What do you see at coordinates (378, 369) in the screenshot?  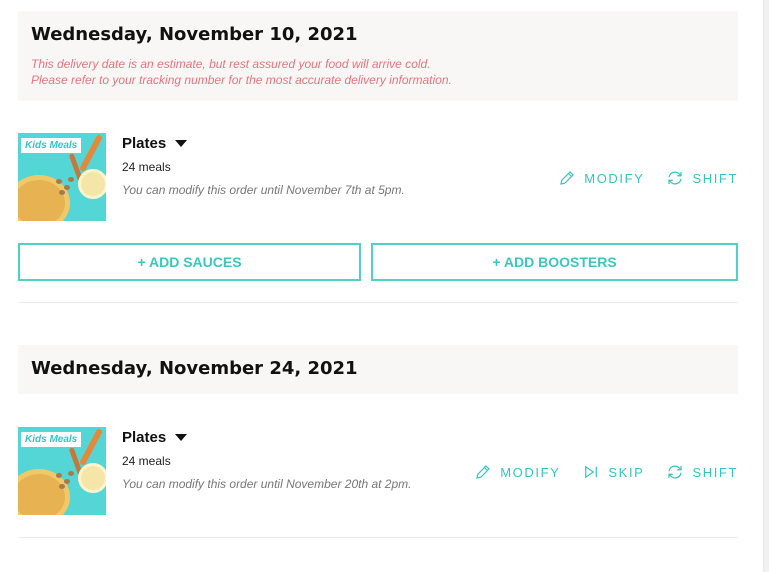 I see `delivery-date-banner: Wednesday, November 24, 2021` at bounding box center [378, 369].